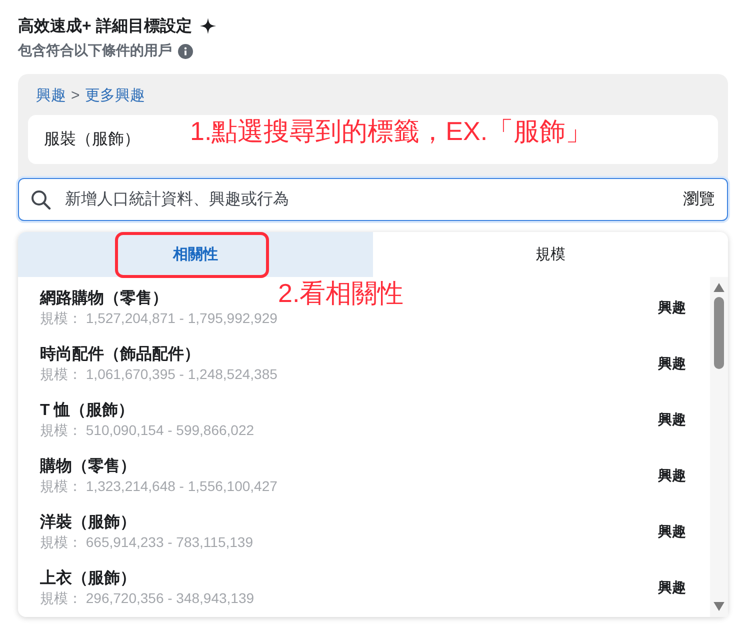  I want to click on scroll-up-icon, so click(719, 287).